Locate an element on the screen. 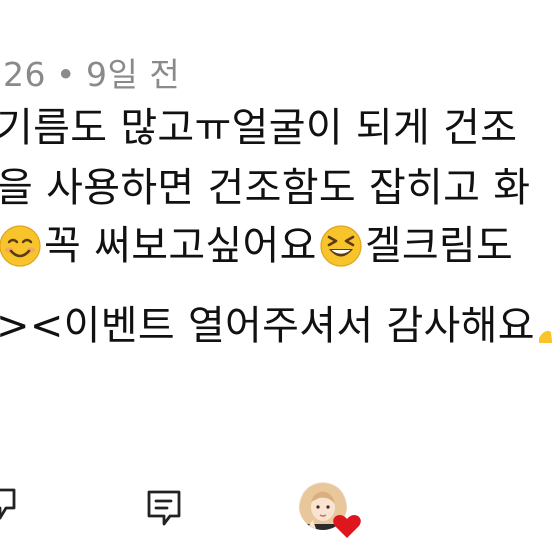 The height and width of the screenshot is (560, 560). comment-actions is located at coordinates (280, 510).